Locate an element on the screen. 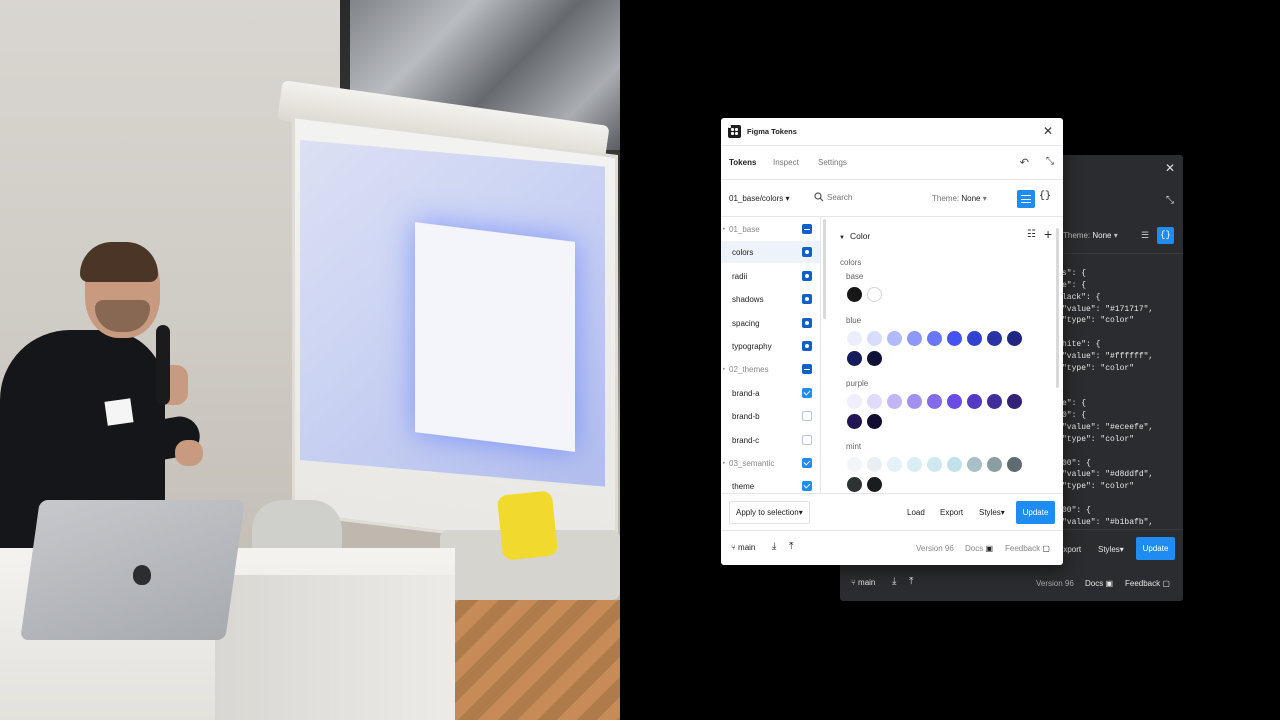 This screenshot has width=1280, height=720. token-set-item: brand-a is located at coordinates (770, 393).